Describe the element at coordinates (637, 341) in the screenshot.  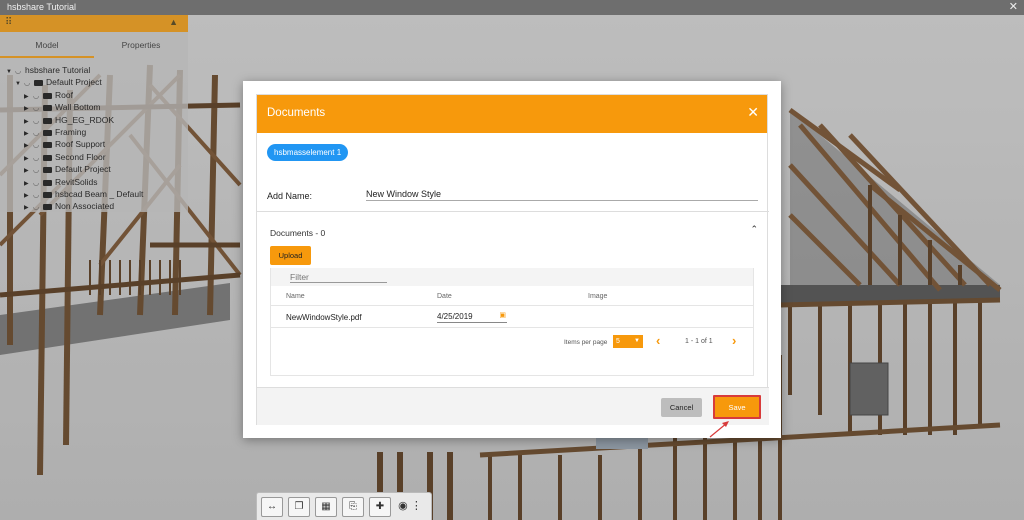
I see `caret-down-icon: ▼` at that location.